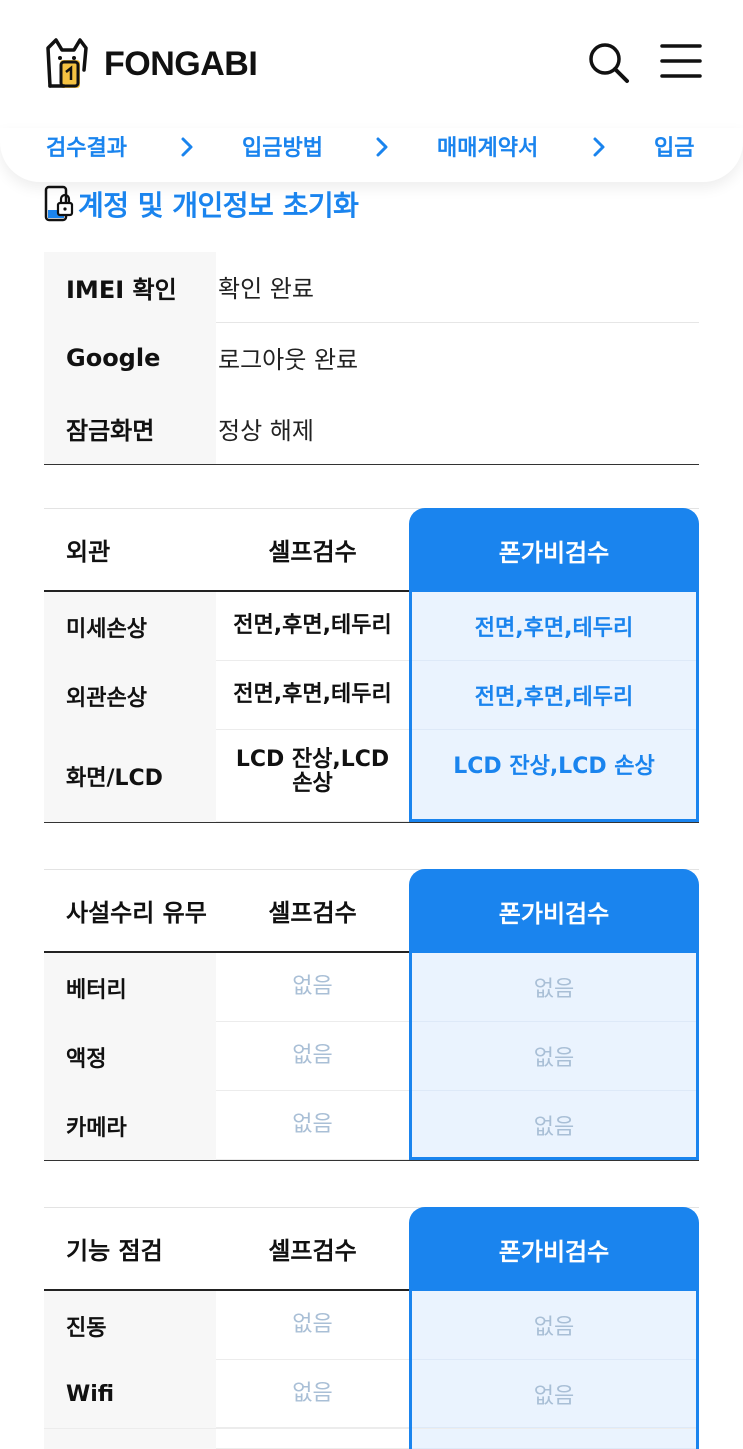  I want to click on account-reset-table: IMEI 확인 확인 완료 Google 로그아웃 완료 잠금화면 정상 해제, so click(371, 358).